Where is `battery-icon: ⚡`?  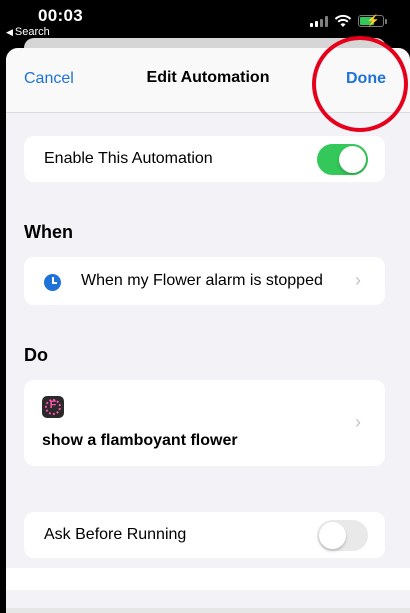
battery-icon: ⚡ is located at coordinates (371, 21).